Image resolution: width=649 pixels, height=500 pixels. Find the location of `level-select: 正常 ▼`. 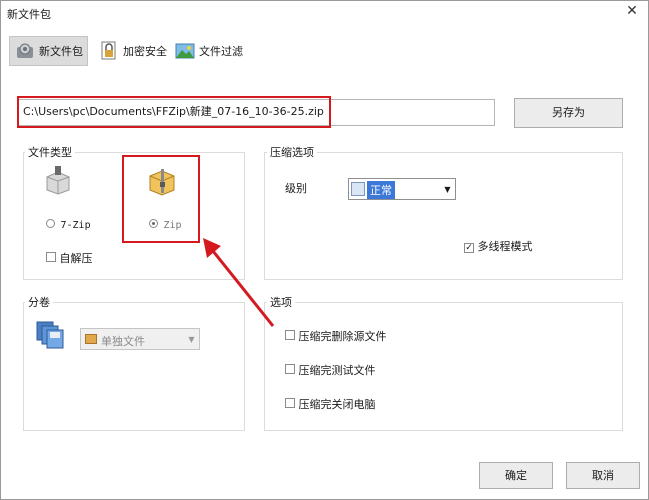

level-select: 正常 ▼ is located at coordinates (402, 189).